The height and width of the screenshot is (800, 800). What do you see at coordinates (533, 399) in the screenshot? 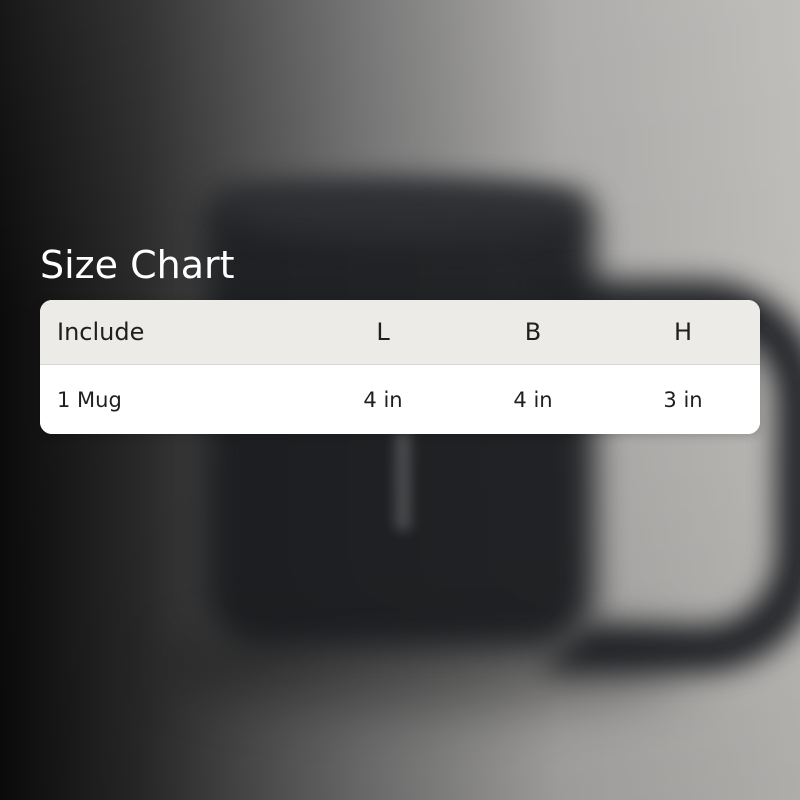
I see `cell-breadth: 4 in` at bounding box center [533, 399].